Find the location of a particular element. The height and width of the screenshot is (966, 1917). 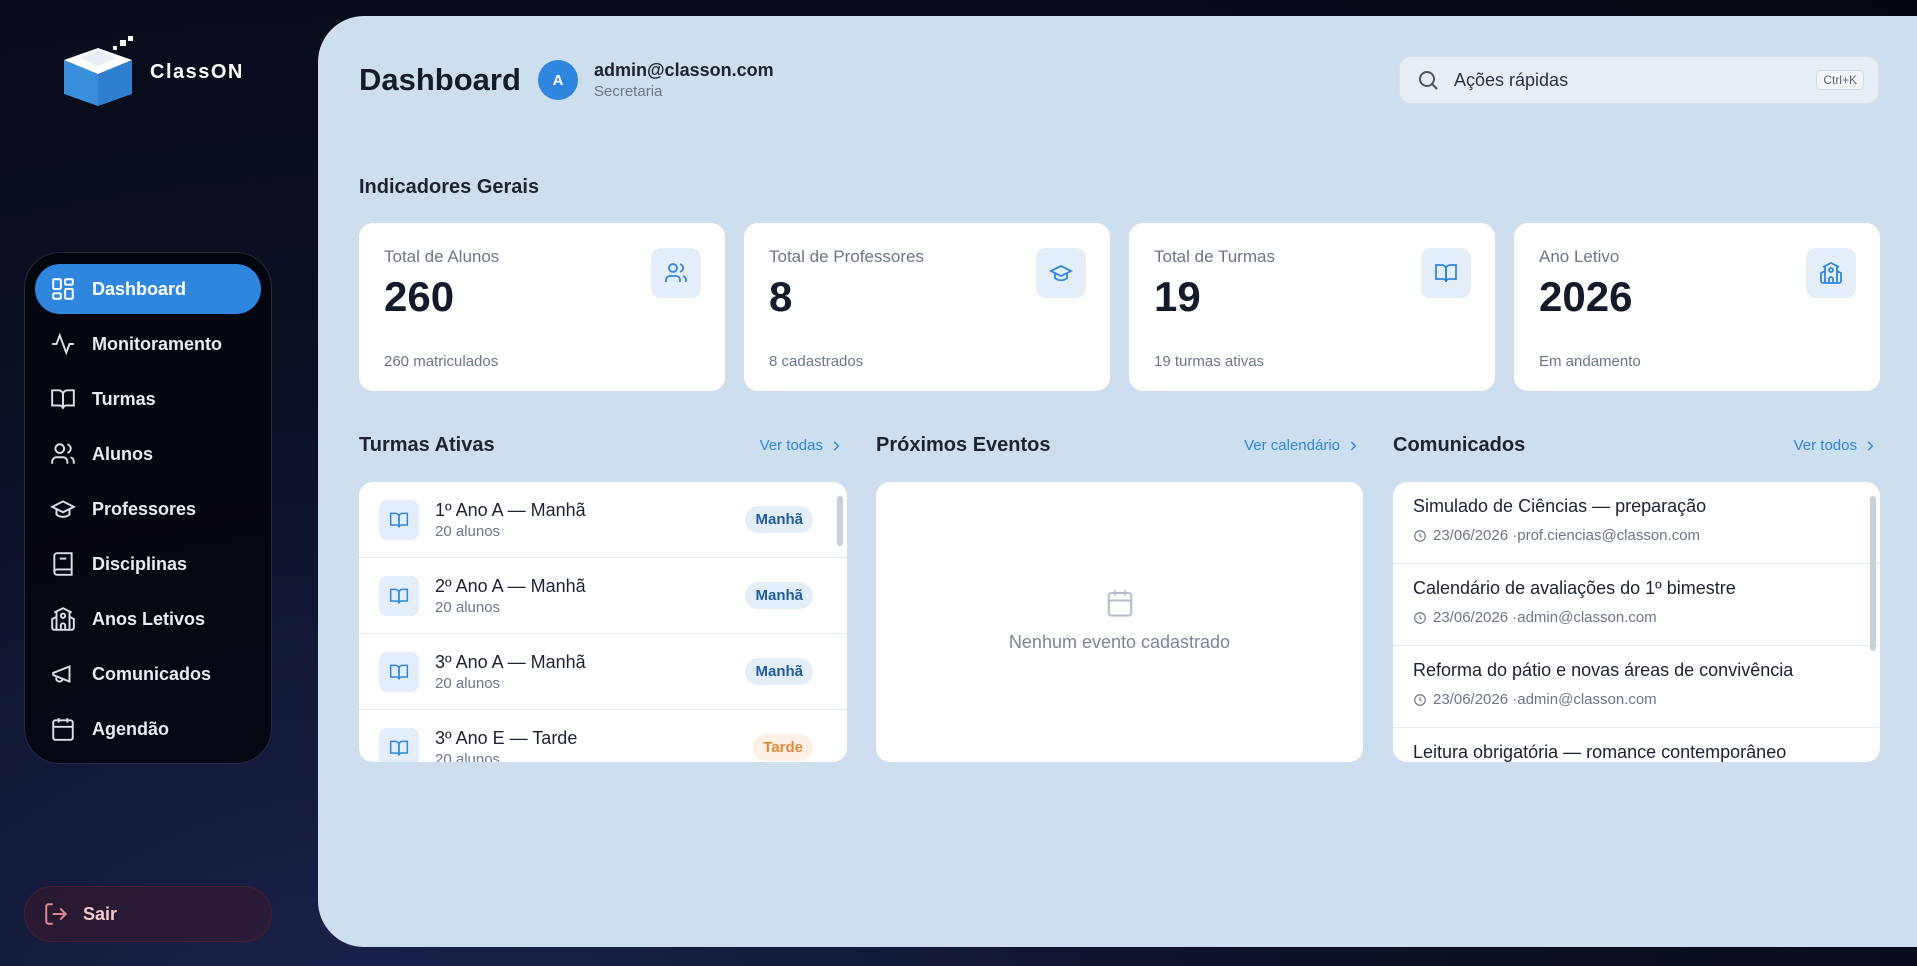

logout-label: Sair is located at coordinates (100, 913).